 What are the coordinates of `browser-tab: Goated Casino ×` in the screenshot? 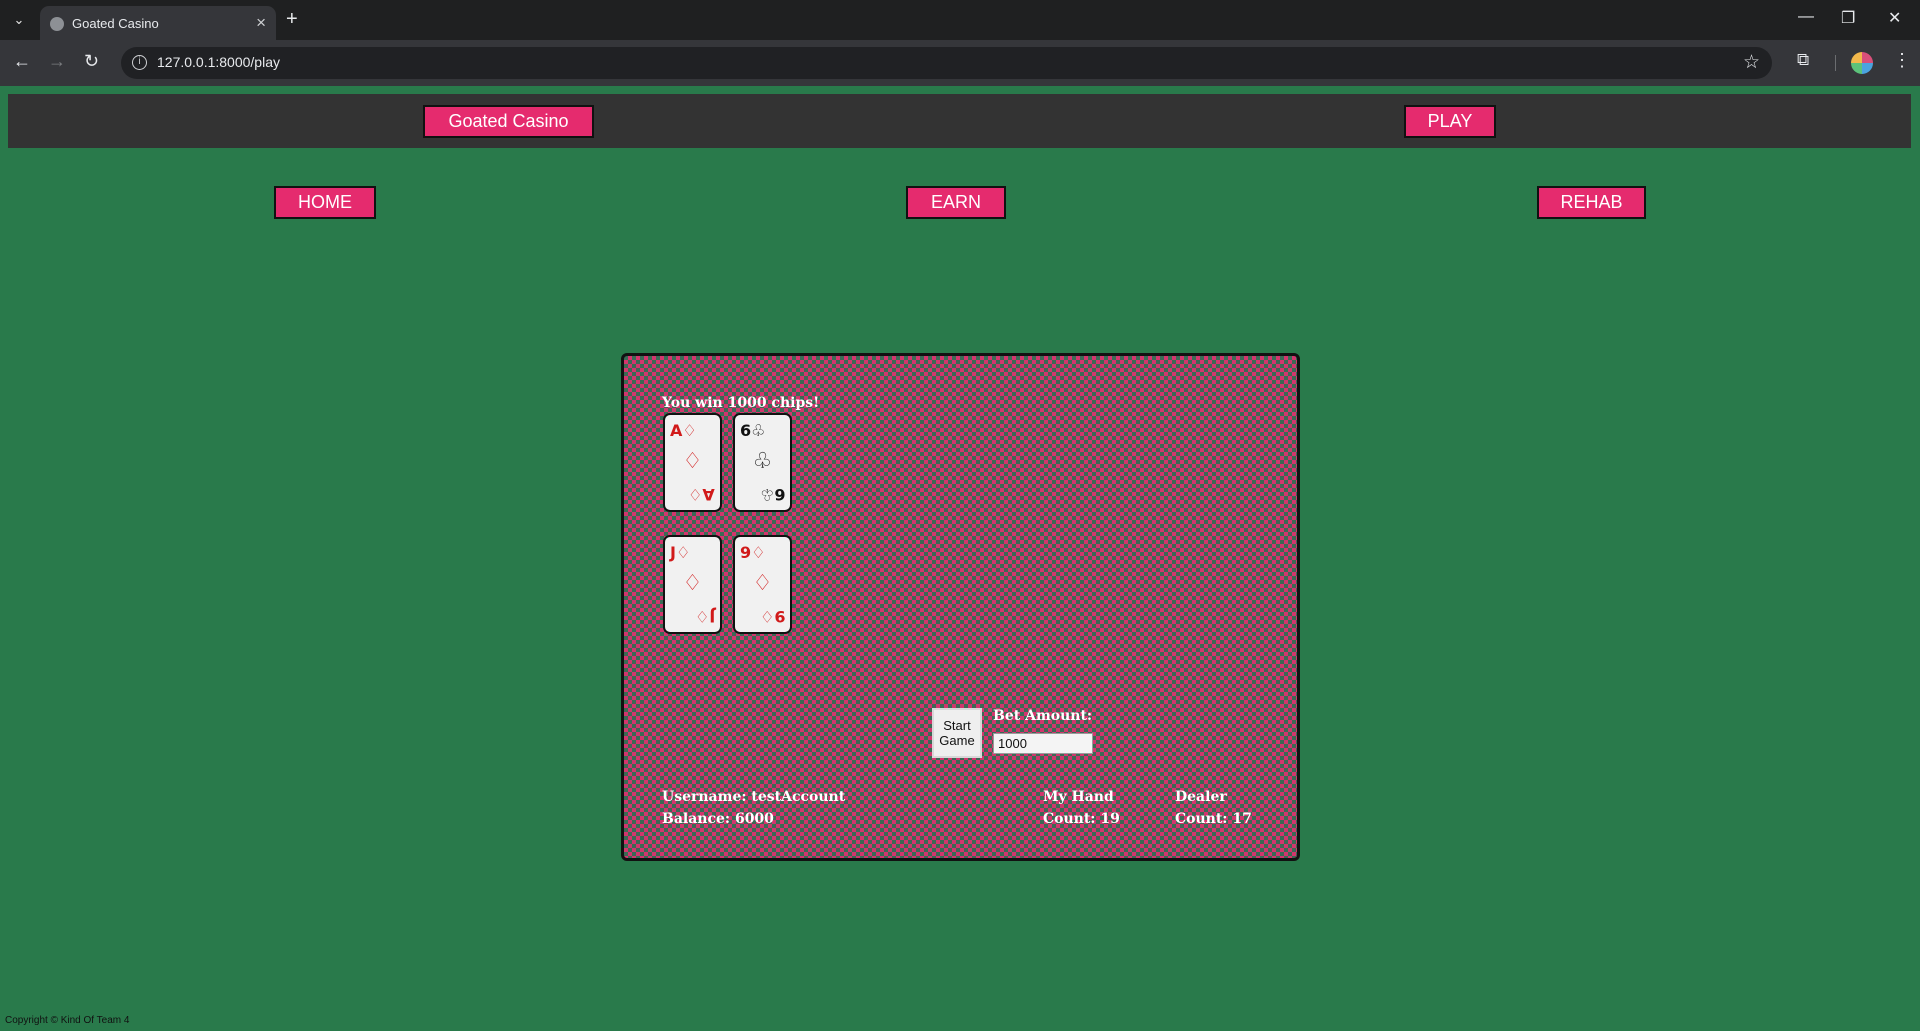 It's located at (158, 23).